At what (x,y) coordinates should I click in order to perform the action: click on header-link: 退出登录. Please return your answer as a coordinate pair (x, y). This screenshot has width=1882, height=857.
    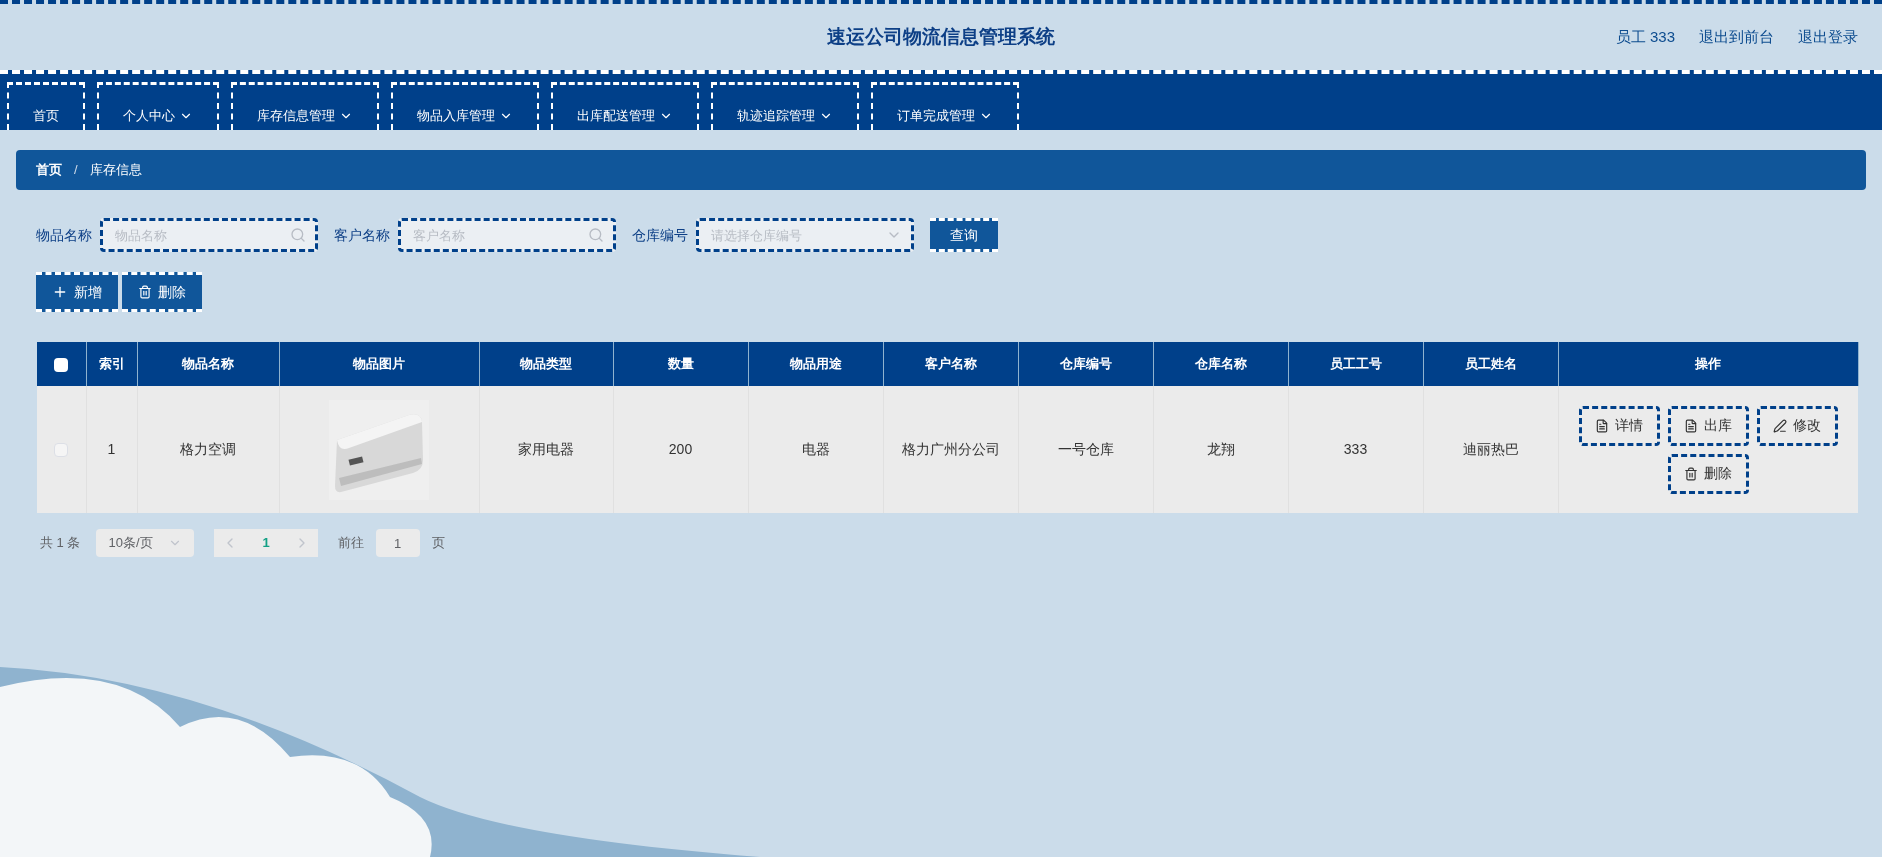
    Looking at the image, I should click on (1828, 37).